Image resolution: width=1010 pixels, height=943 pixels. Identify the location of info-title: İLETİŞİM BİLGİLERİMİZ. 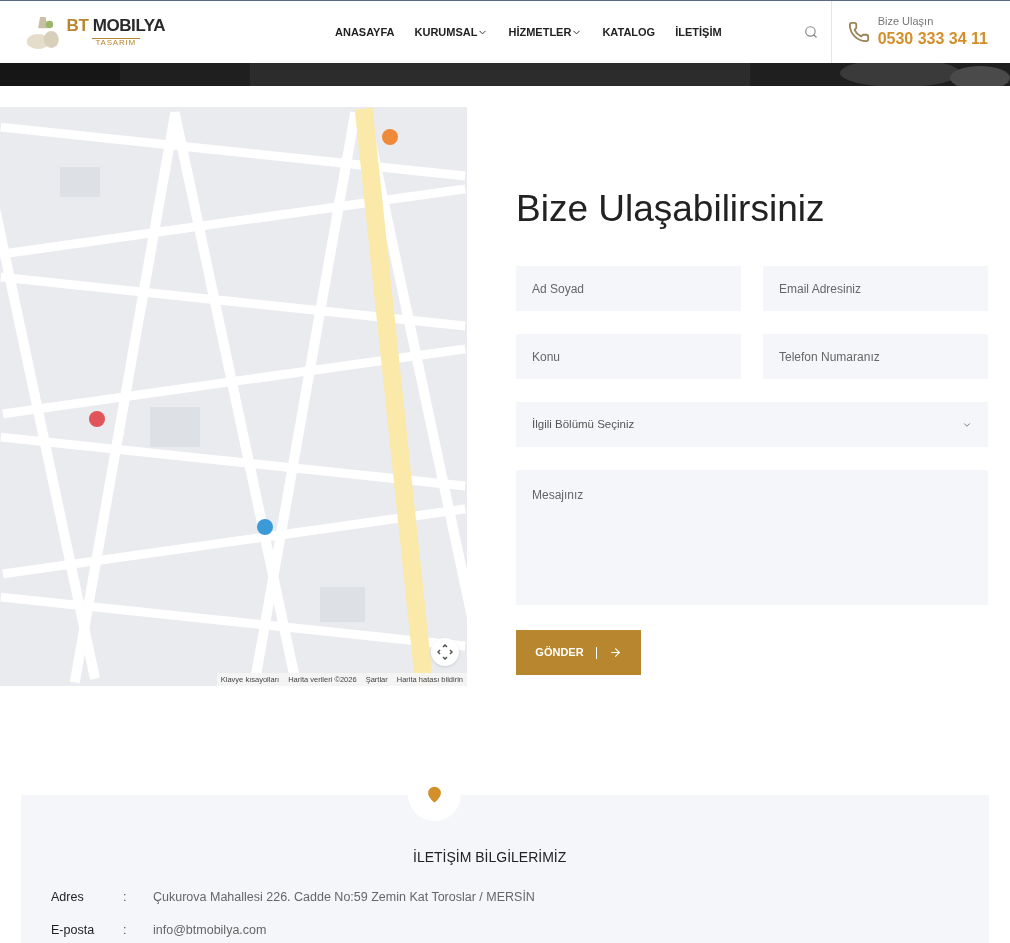
(490, 857).